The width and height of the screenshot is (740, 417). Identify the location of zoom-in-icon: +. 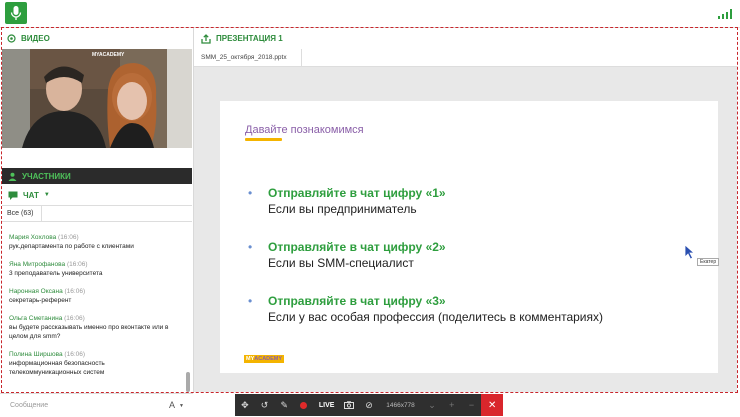
(452, 405).